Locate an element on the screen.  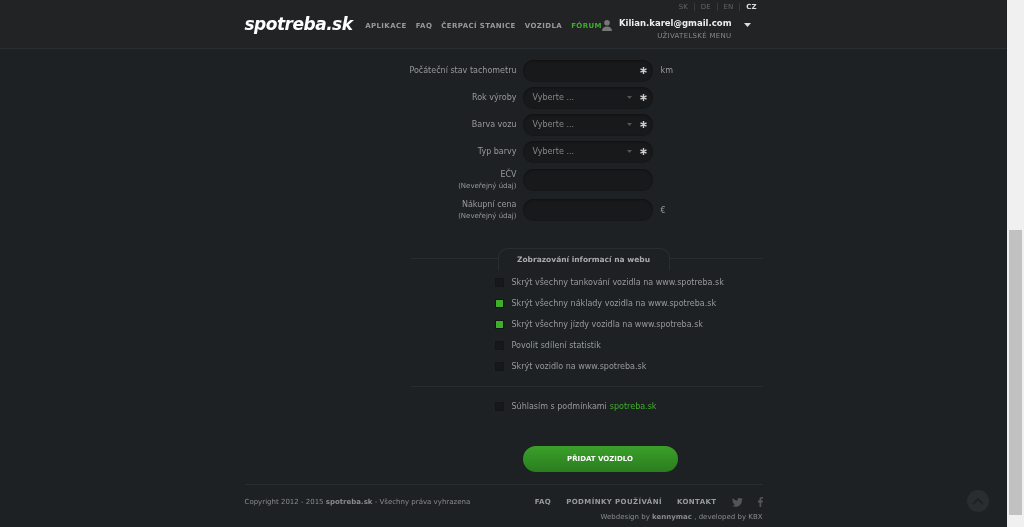
option-label: Skrýt vozidlo na www.spotreba.sk is located at coordinates (579, 366).